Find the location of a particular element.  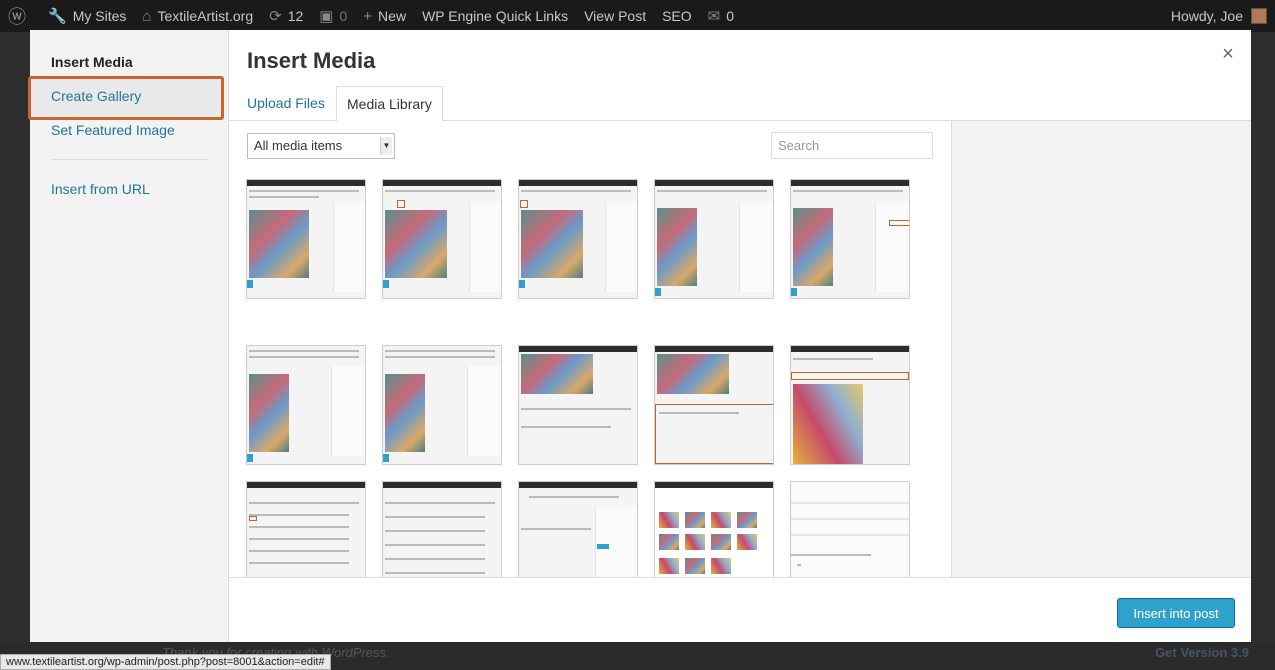

mail-icon: ✉ is located at coordinates (714, 16).